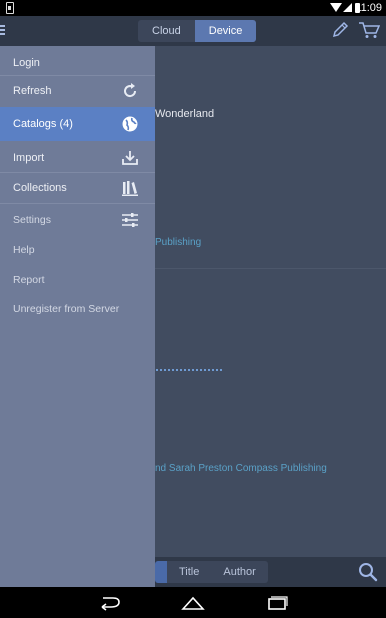 This screenshot has width=386, height=618. I want to click on source-toggle: Cloud Device, so click(197, 31).